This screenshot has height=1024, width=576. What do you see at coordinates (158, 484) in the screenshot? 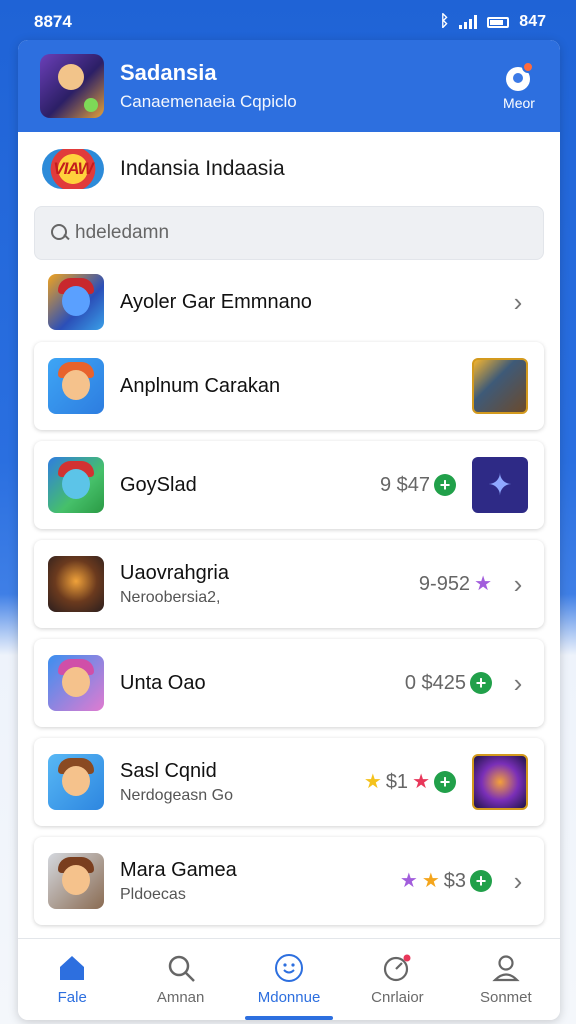
I see `item-title: GoySlad` at bounding box center [158, 484].